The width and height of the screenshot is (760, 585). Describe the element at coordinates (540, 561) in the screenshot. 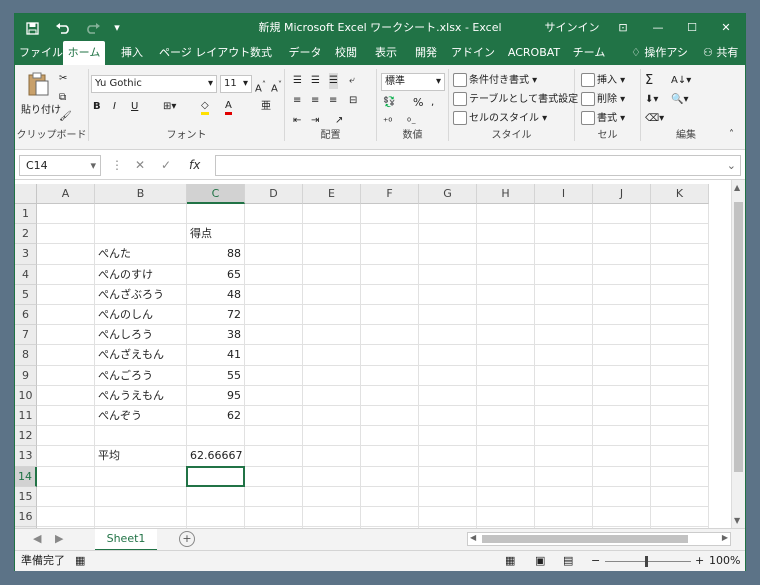

I see `page-layout-view-icon: ▣` at that location.